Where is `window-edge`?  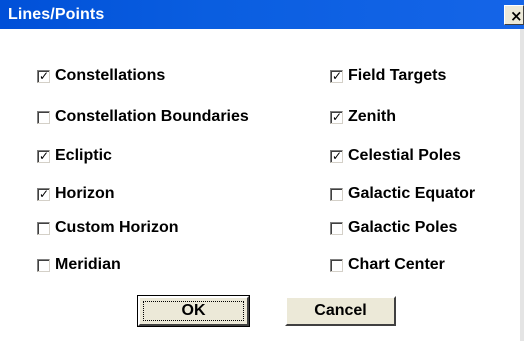
window-edge is located at coordinates (522, 185).